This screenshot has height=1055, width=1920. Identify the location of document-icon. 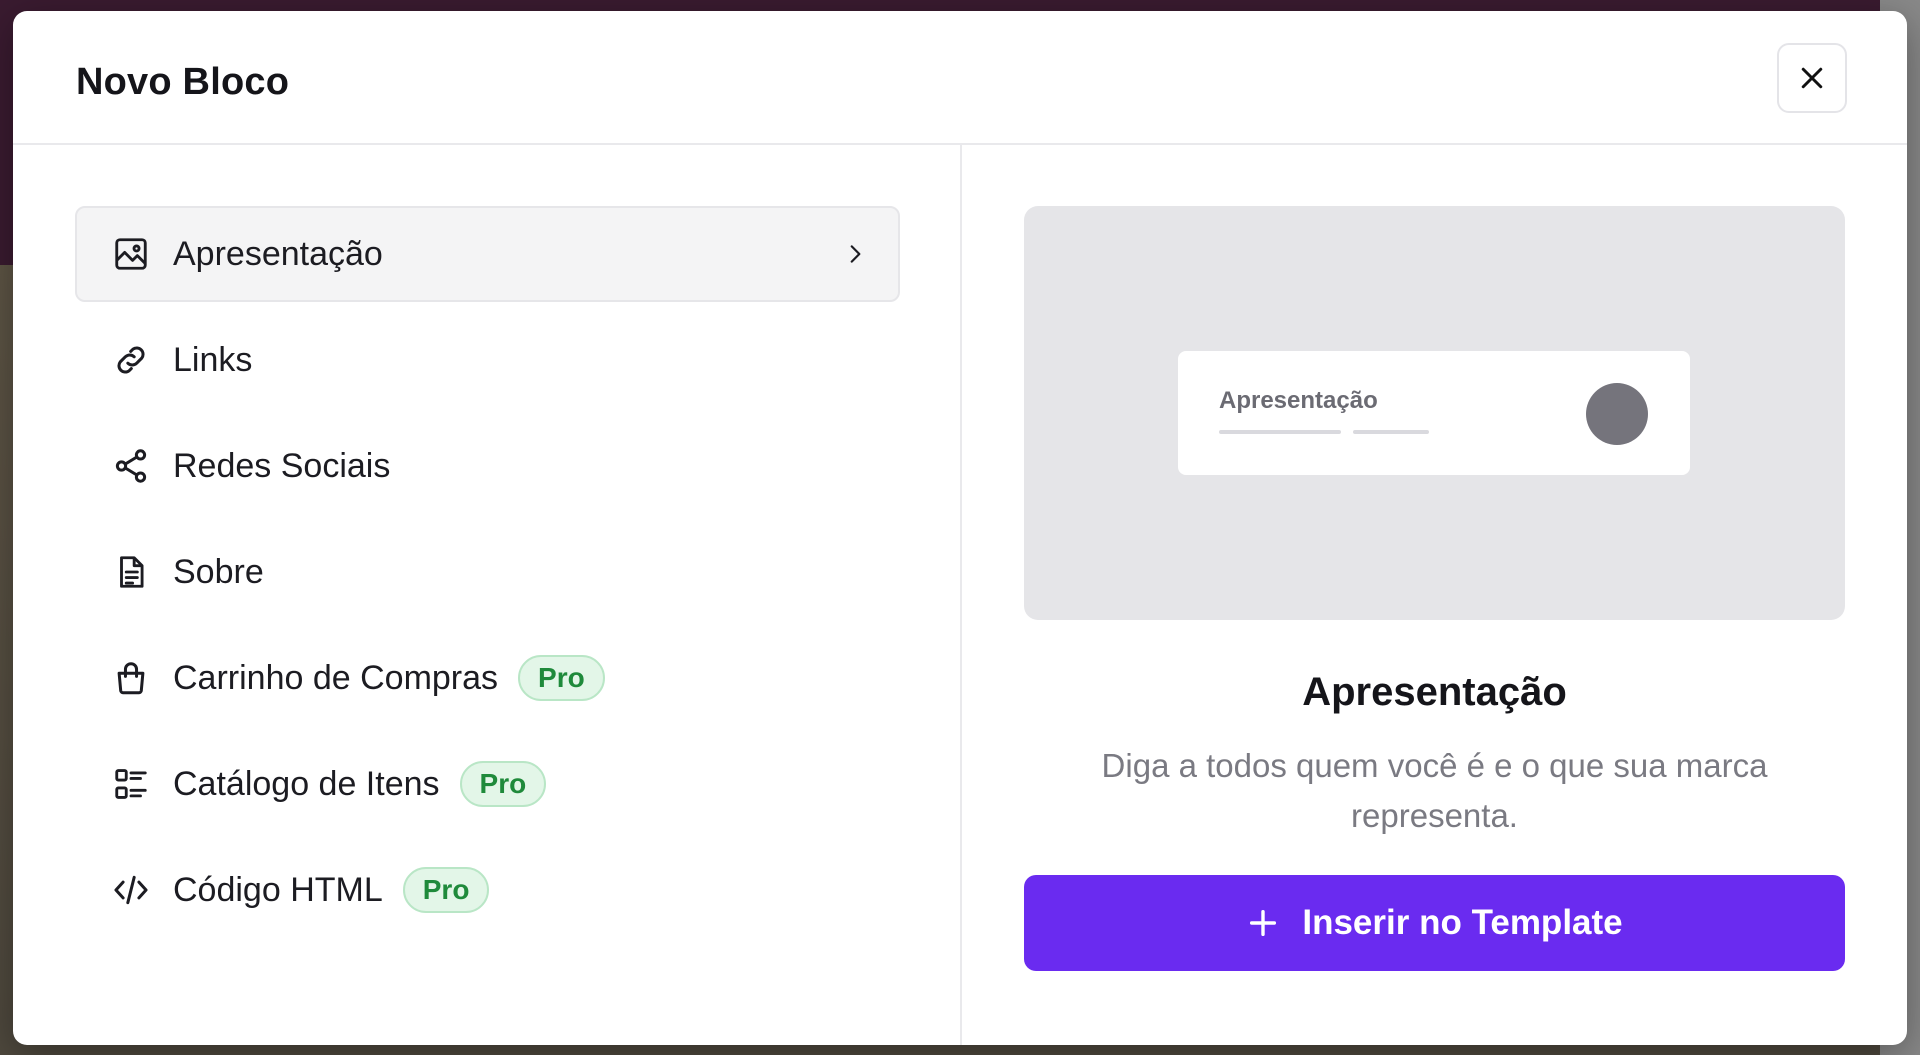
(131, 572).